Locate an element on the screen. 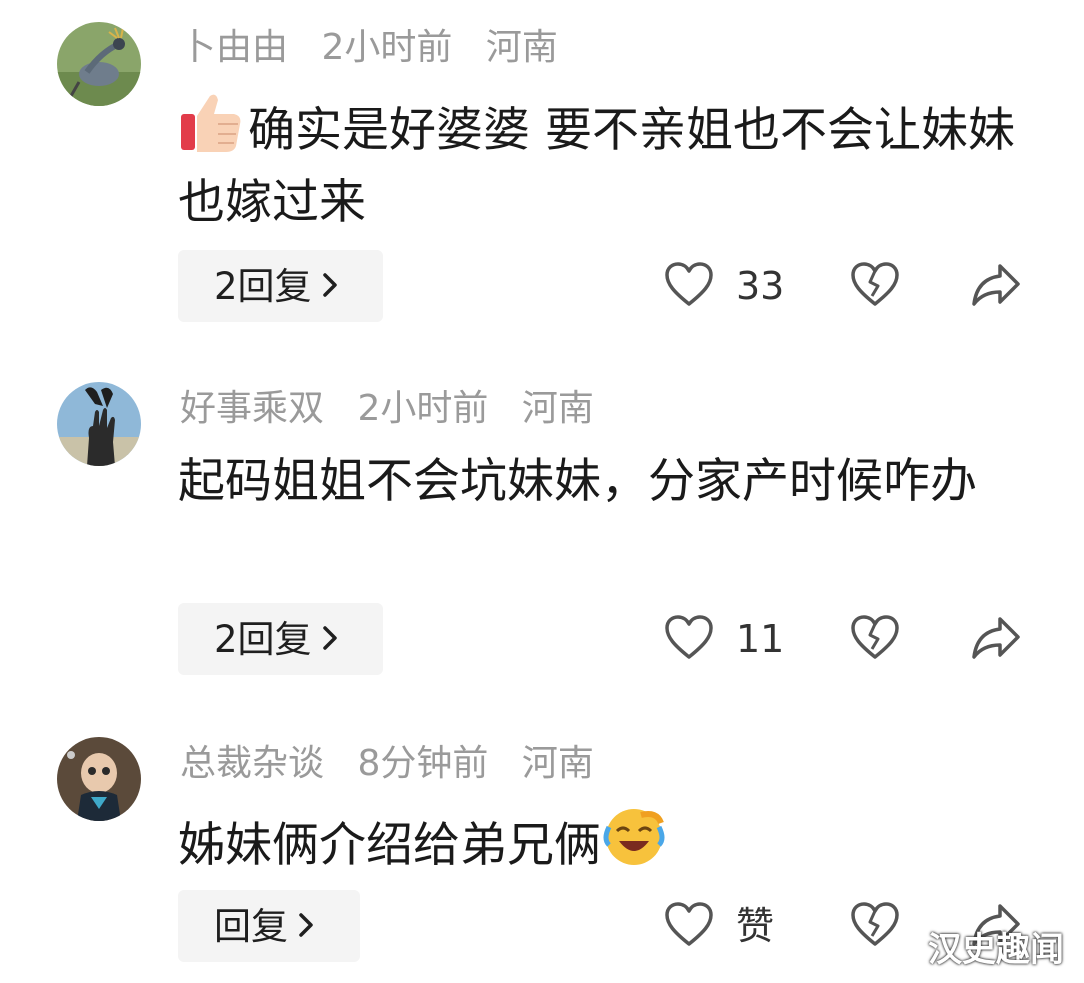 This screenshot has width=1084, height=983. like-count: 33 is located at coordinates (760, 286).